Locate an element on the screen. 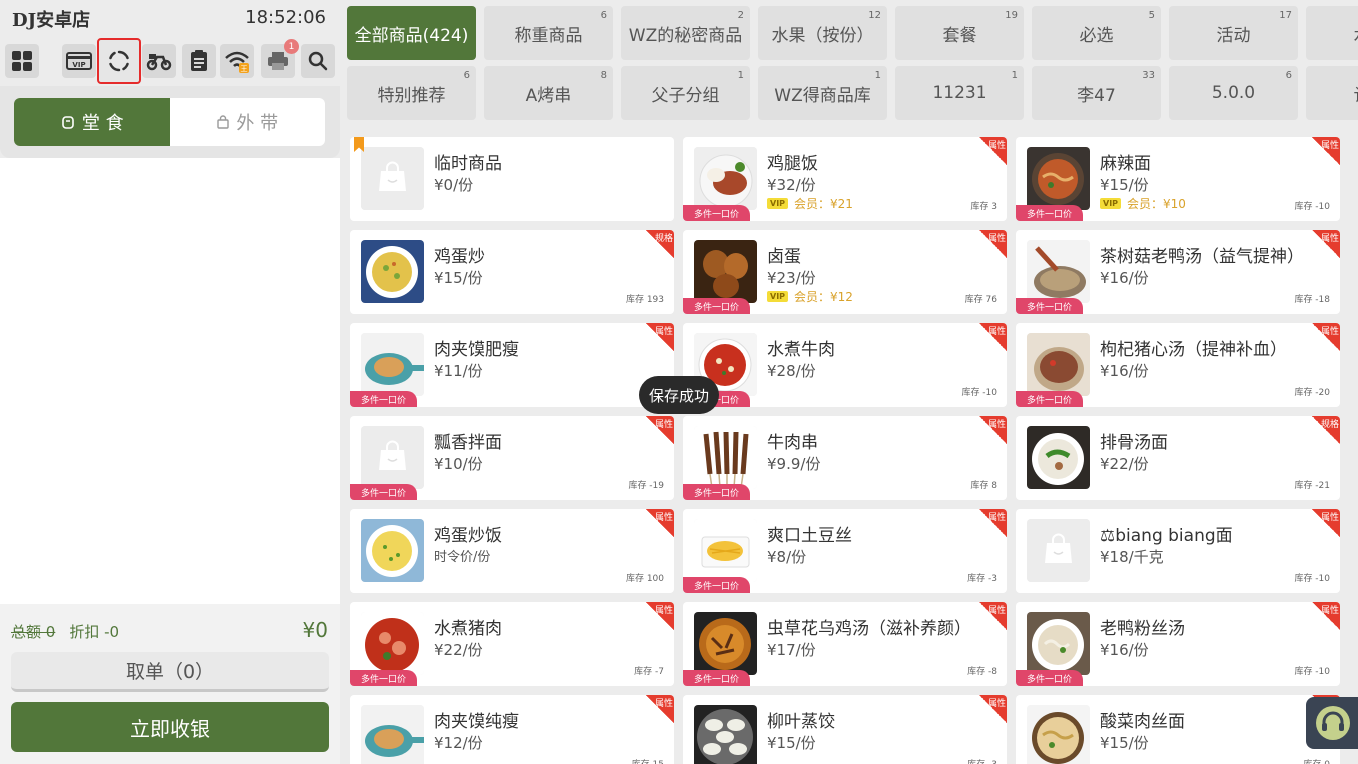 This screenshot has height=764, width=1358. category-tab: 水果 is located at coordinates (1332, 33).